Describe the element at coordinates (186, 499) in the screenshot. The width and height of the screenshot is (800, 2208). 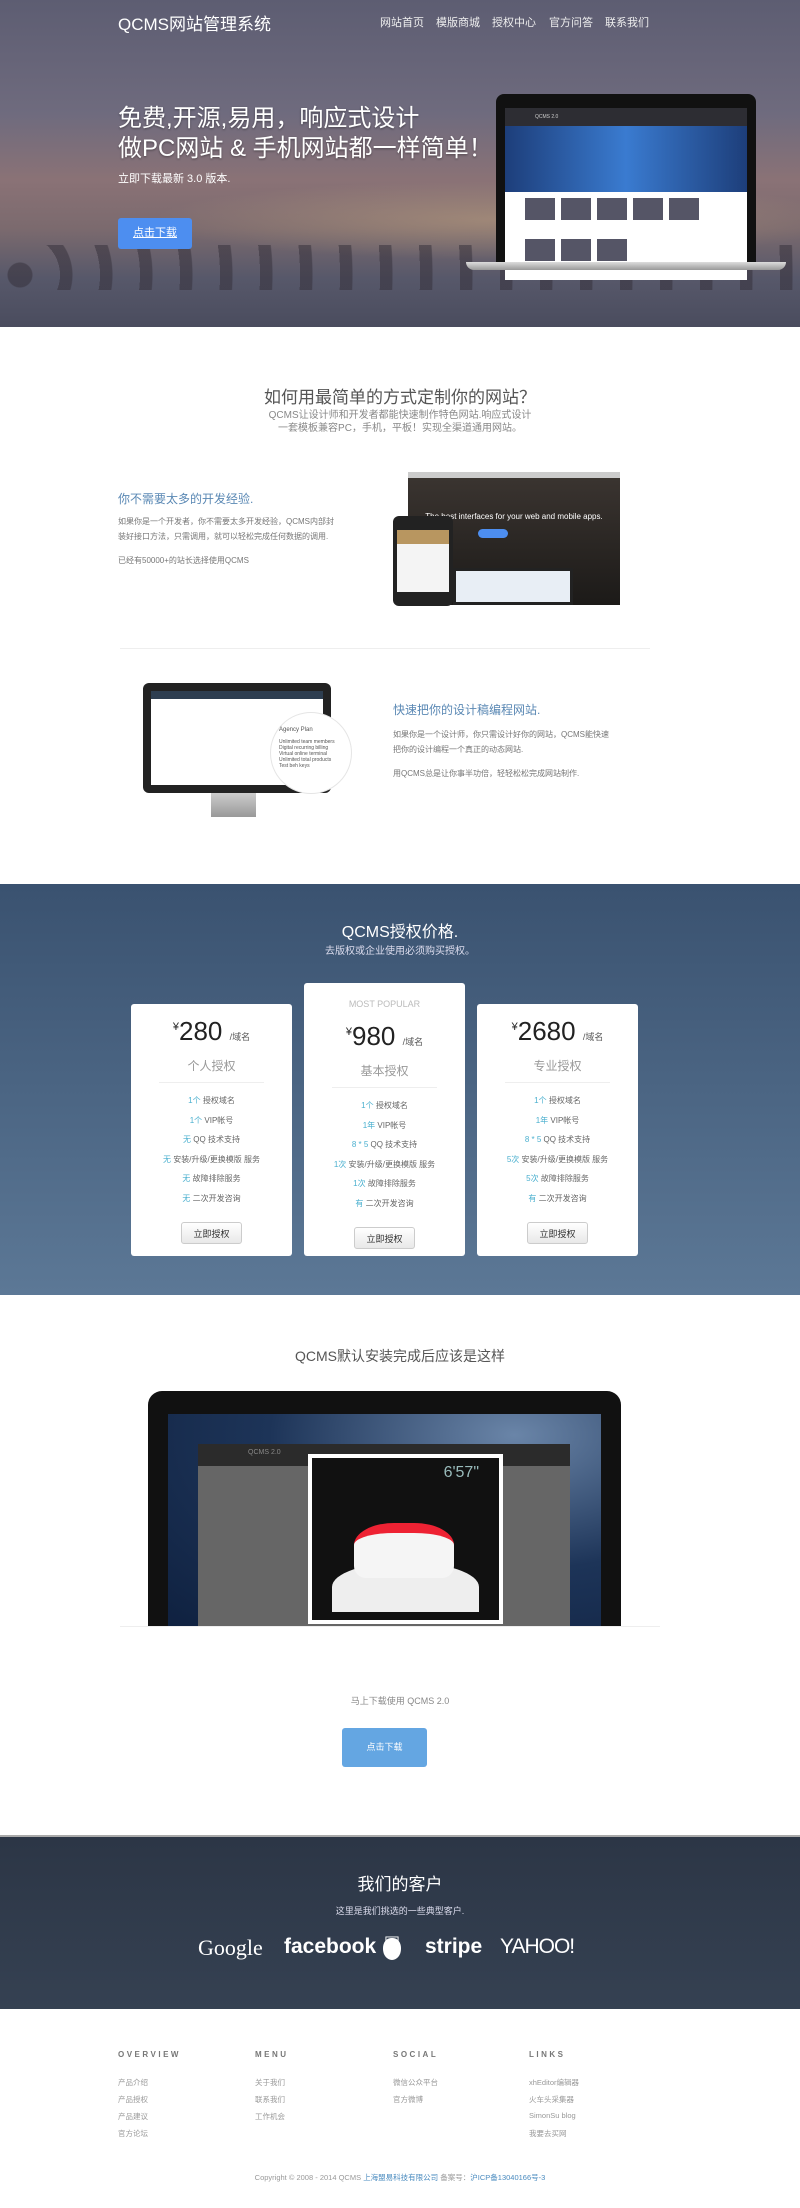
I see `feature1-heading: 你不需要太多的开发经验.` at that location.